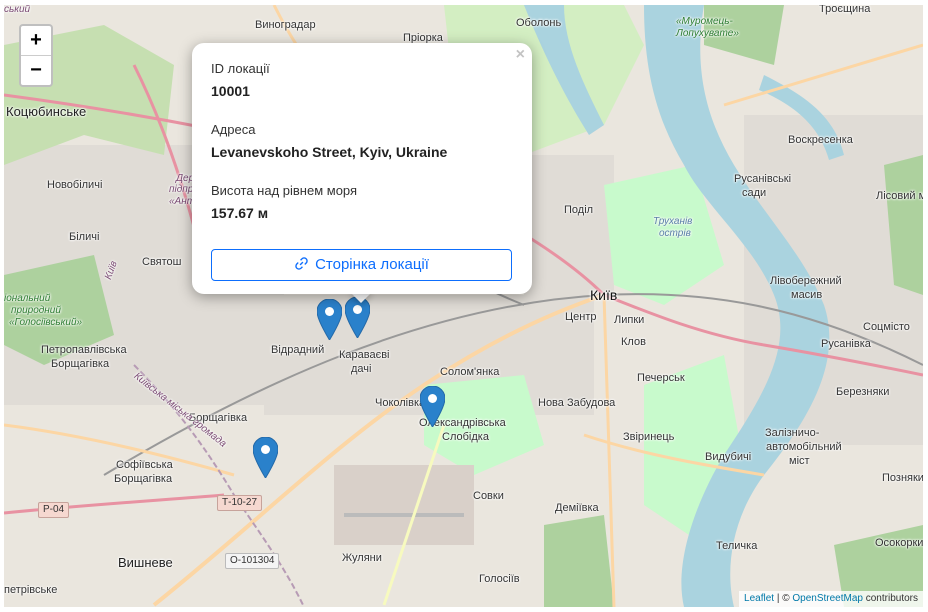  I want to click on map-place-label: Деміївка, so click(577, 508).